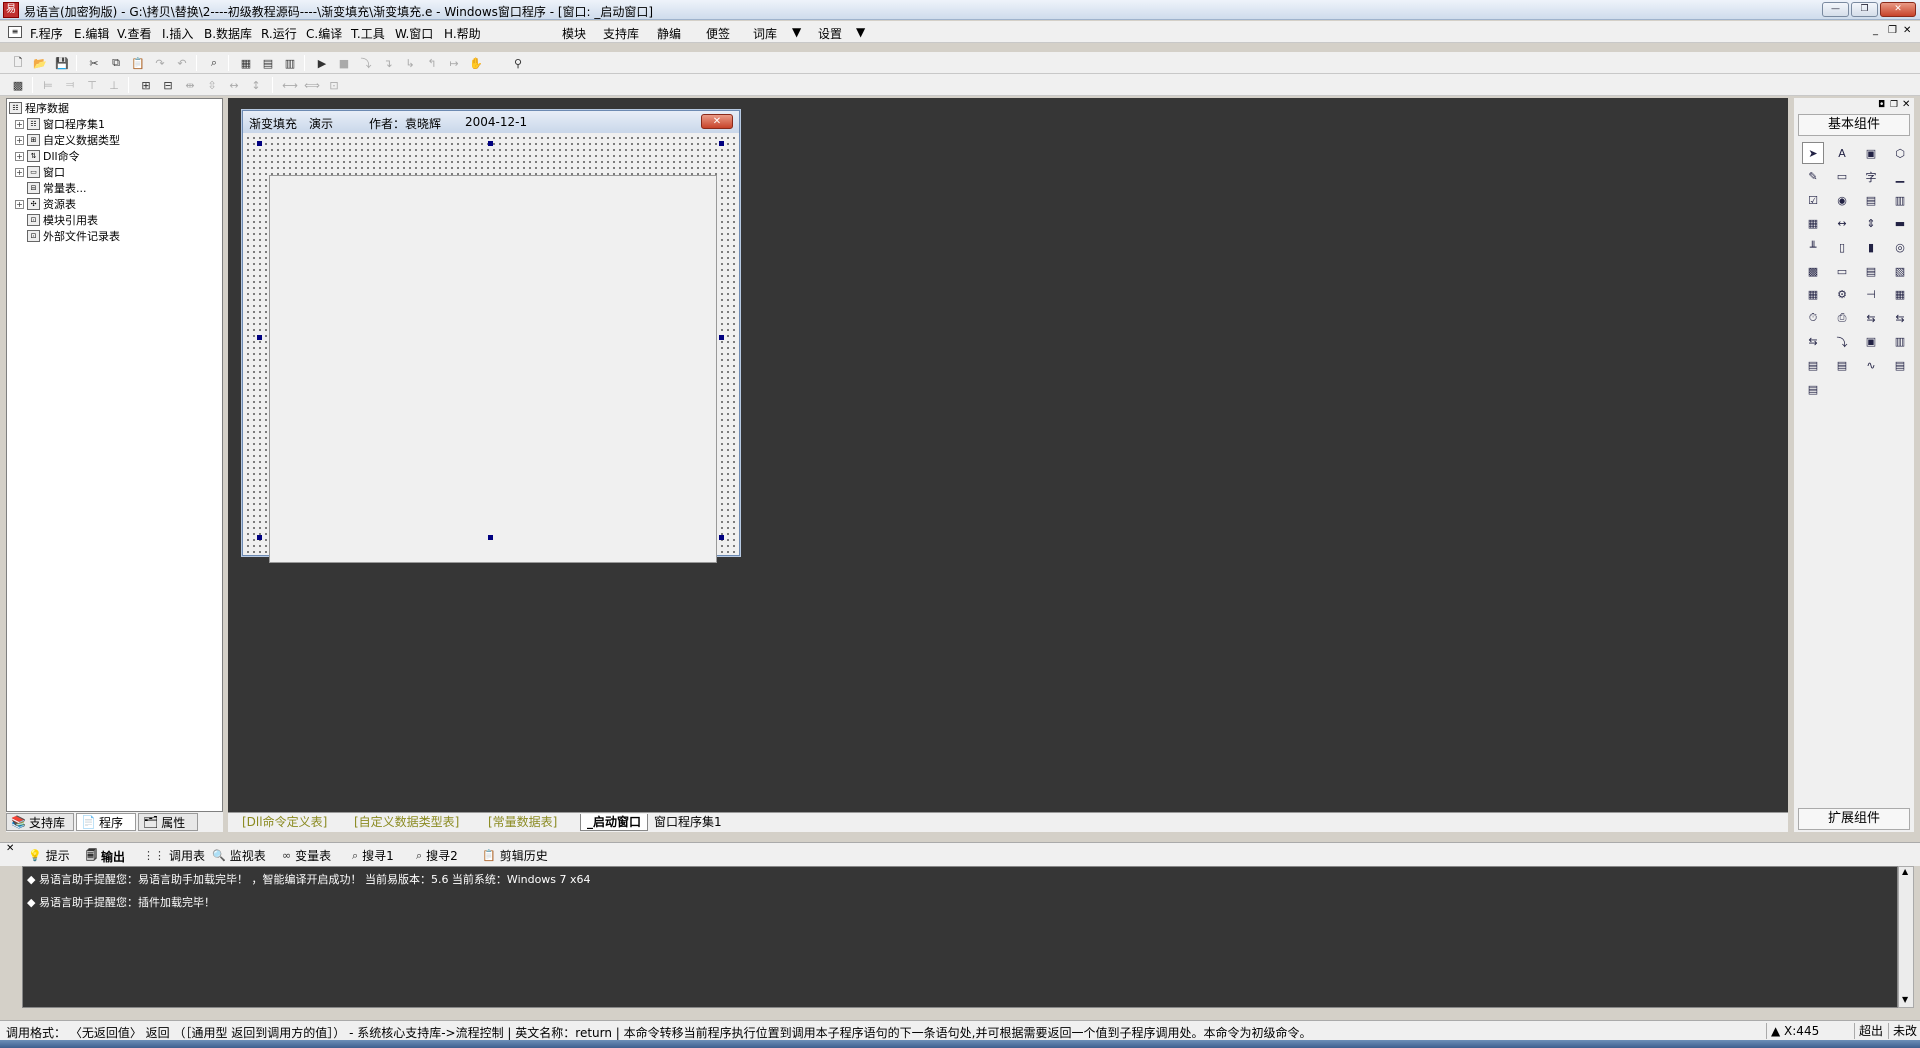 Image resolution: width=1920 pixels, height=1048 pixels. Describe the element at coordinates (1871, 342) in the screenshot. I see `frame-icon: ▣` at that location.